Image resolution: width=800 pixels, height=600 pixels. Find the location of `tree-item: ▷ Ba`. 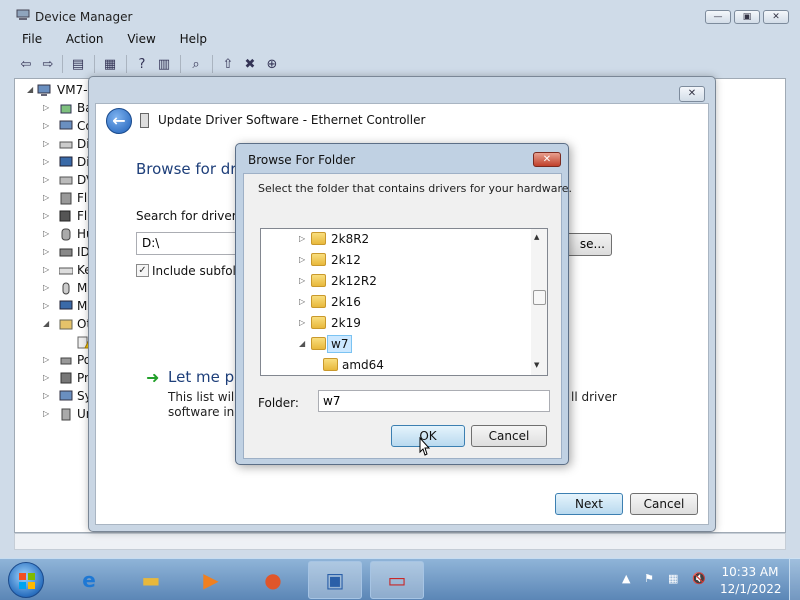

tree-item: ▷ Ba is located at coordinates (55, 109).